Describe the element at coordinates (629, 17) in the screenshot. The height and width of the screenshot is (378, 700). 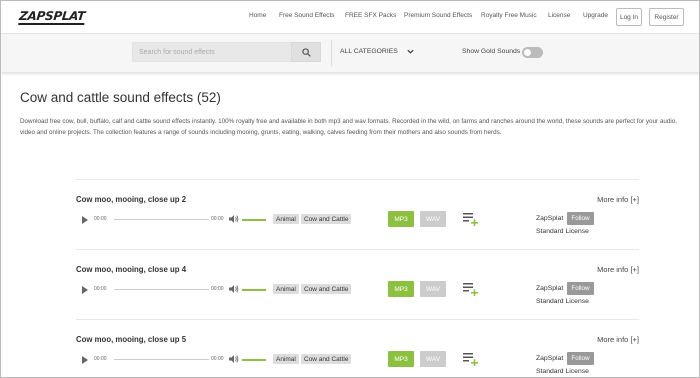
I see `login-button: Log In` at that location.